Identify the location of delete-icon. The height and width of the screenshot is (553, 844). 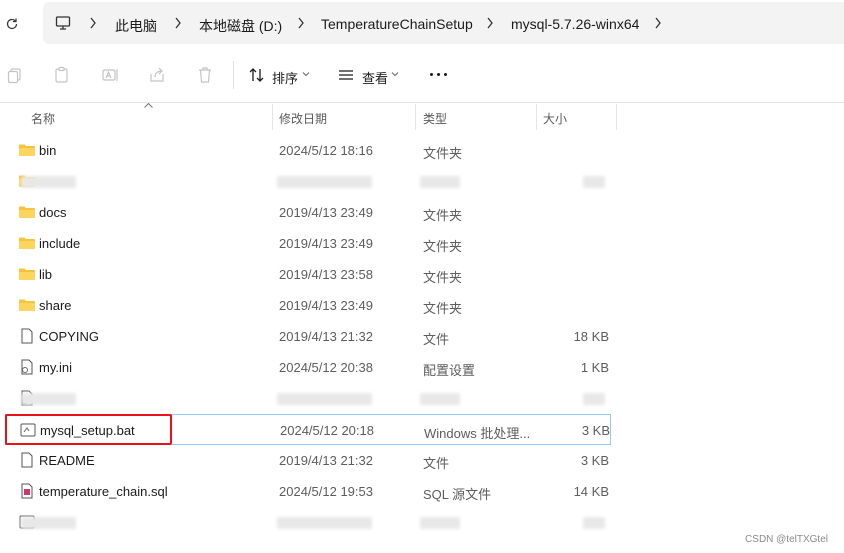
(205, 75).